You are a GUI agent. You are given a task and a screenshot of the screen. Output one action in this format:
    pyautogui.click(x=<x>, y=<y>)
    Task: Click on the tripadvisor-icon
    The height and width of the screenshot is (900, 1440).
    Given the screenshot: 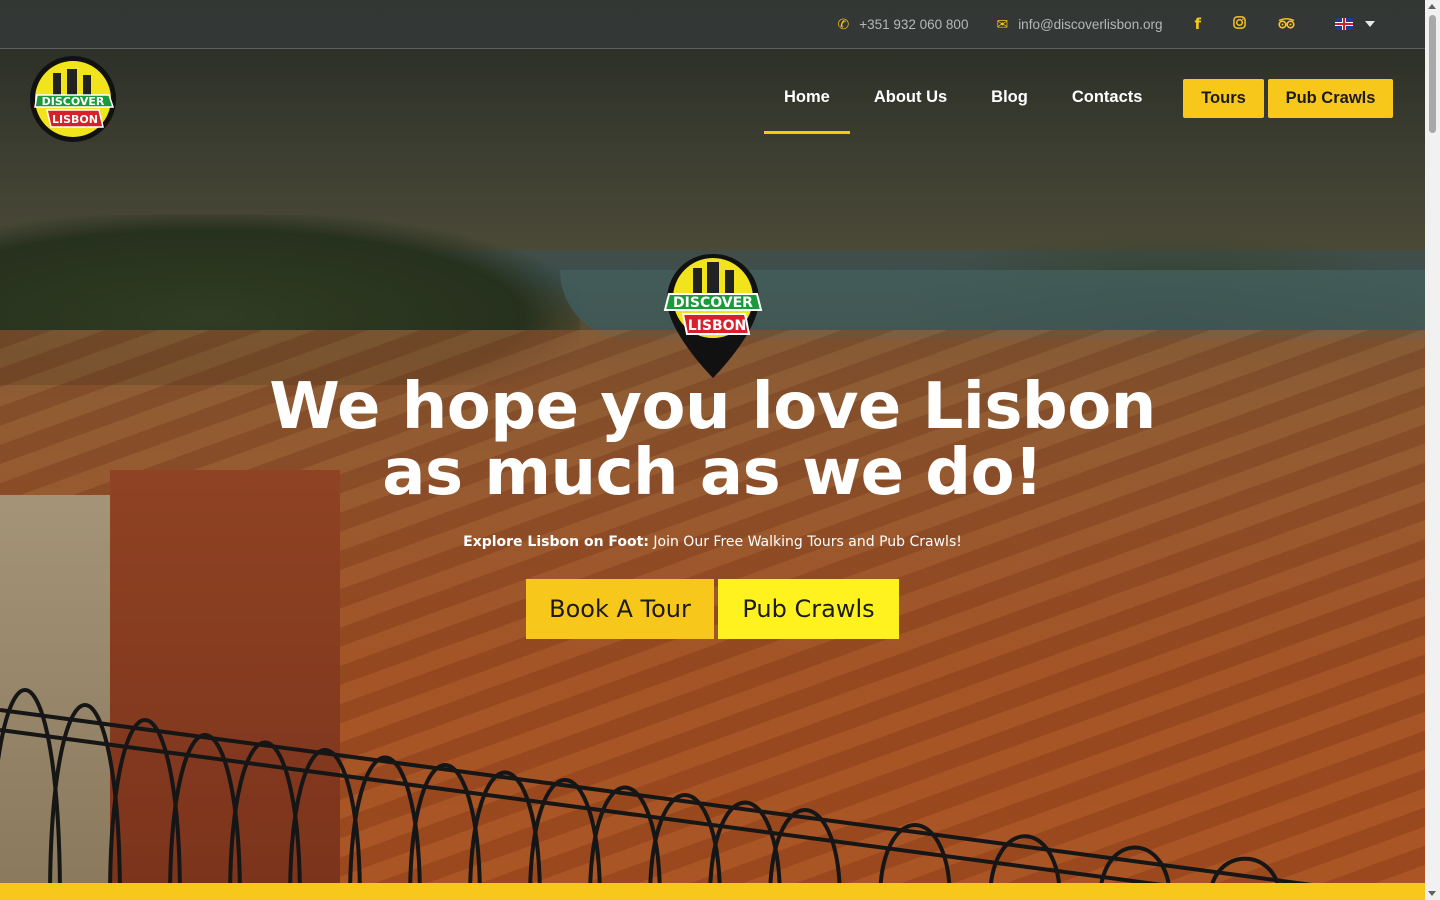 What is the action you would take?
    pyautogui.click(x=1286, y=24)
    